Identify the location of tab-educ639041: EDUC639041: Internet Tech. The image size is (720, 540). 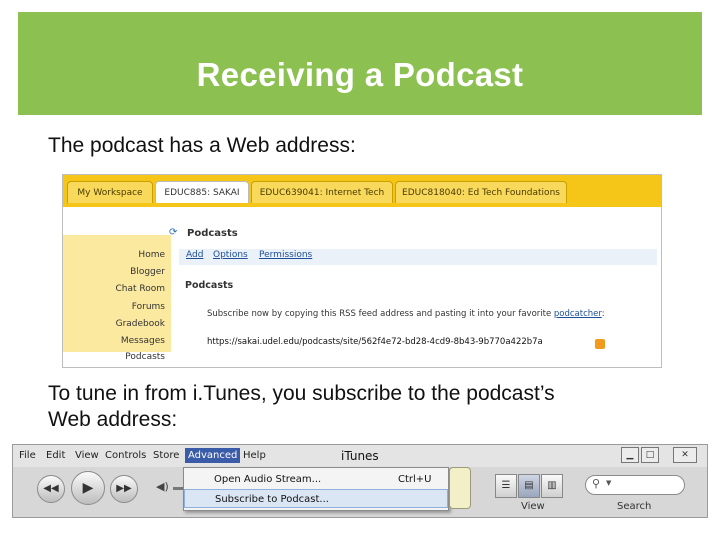
(322, 192).